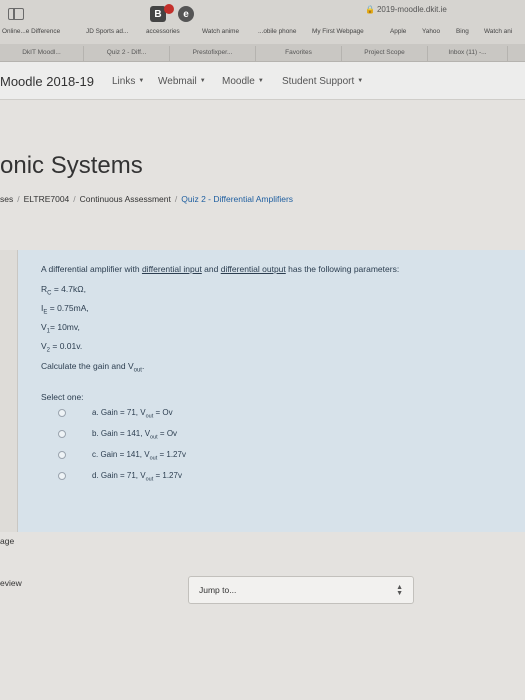 The height and width of the screenshot is (700, 525). Describe the element at coordinates (65, 309) in the screenshot. I see `param-ie: IE = 0.75mA,` at that location.